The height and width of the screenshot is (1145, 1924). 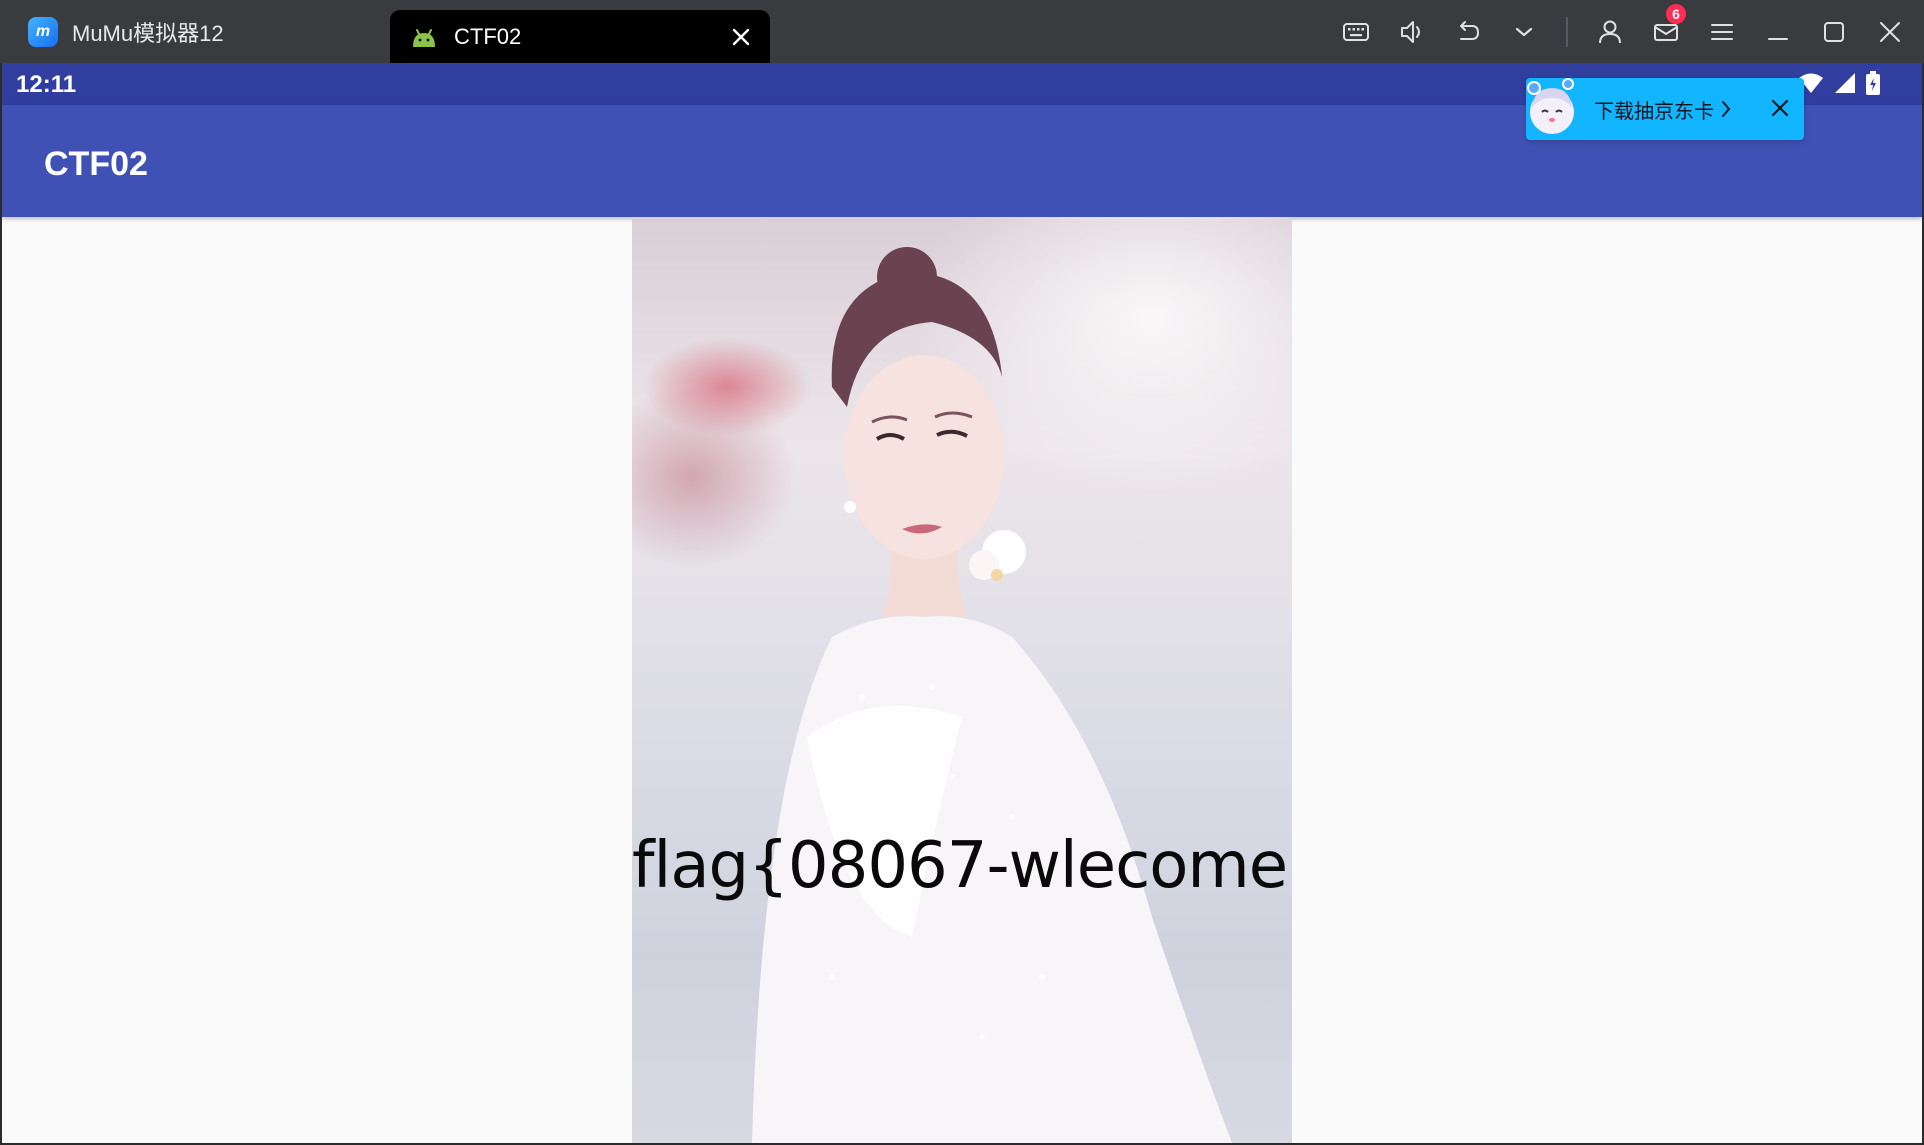 I want to click on user-icon, so click(x=1610, y=31).